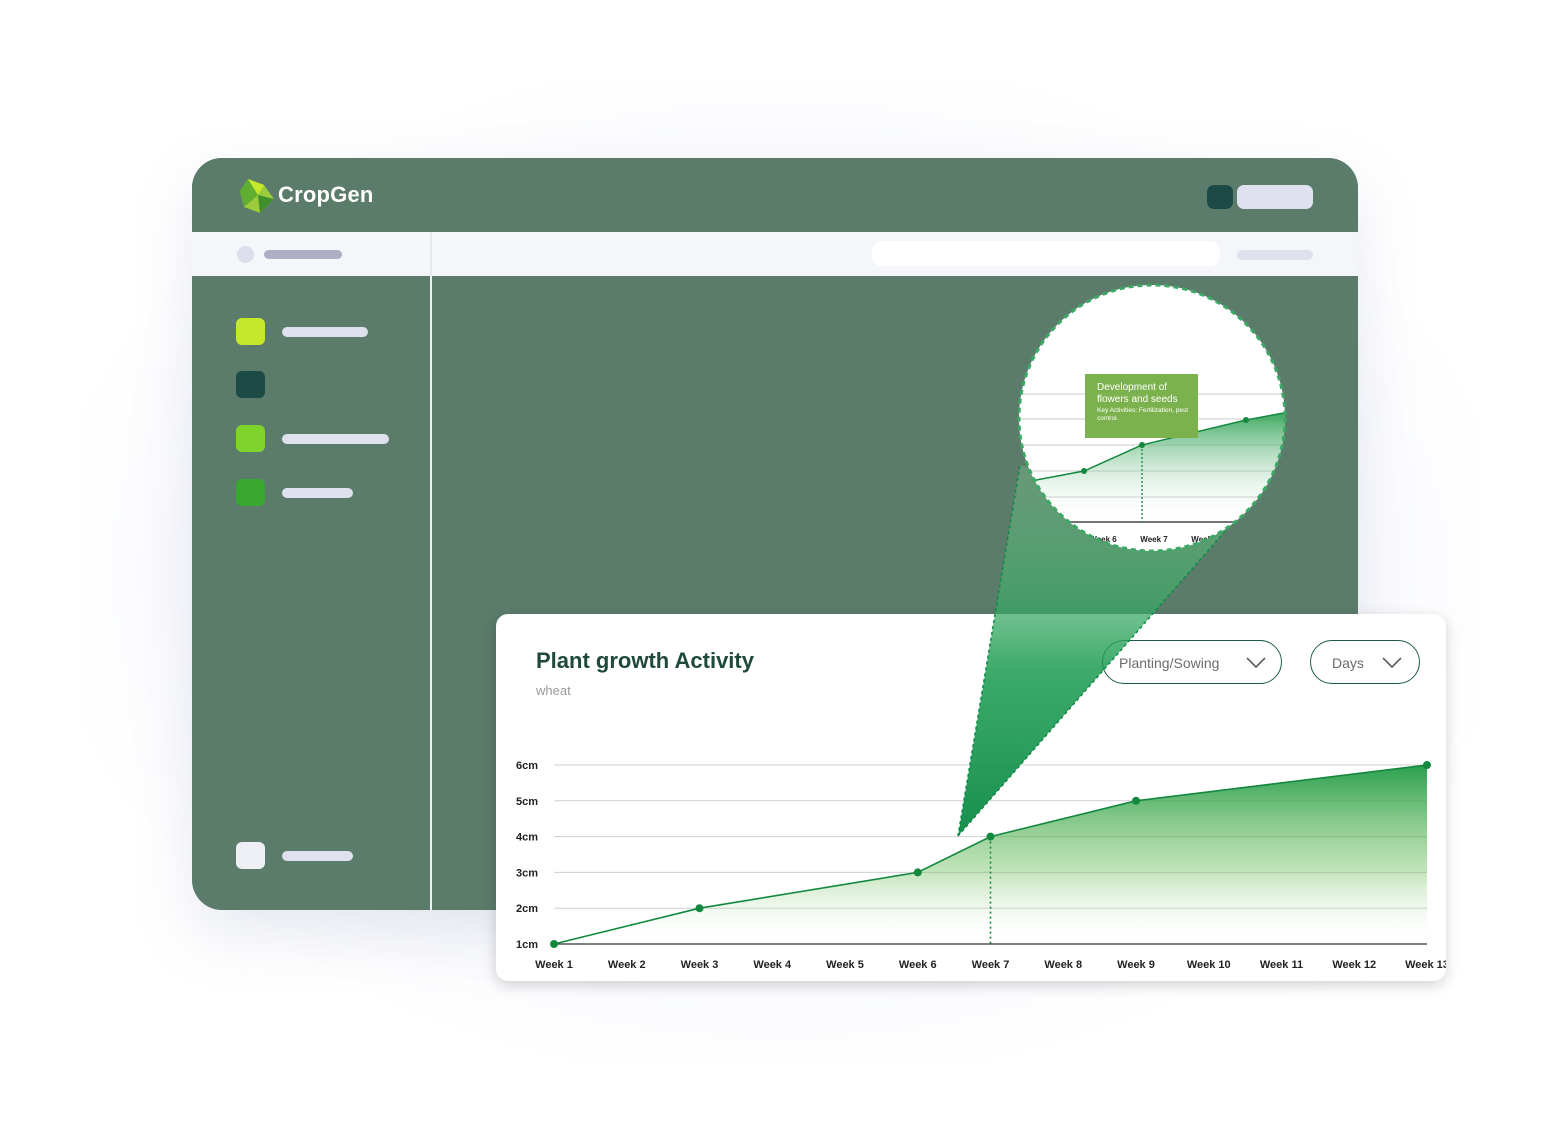 The height and width of the screenshot is (1136, 1550). Describe the element at coordinates (1354, 965) in the screenshot. I see `x-tick-label: Week 12` at that location.